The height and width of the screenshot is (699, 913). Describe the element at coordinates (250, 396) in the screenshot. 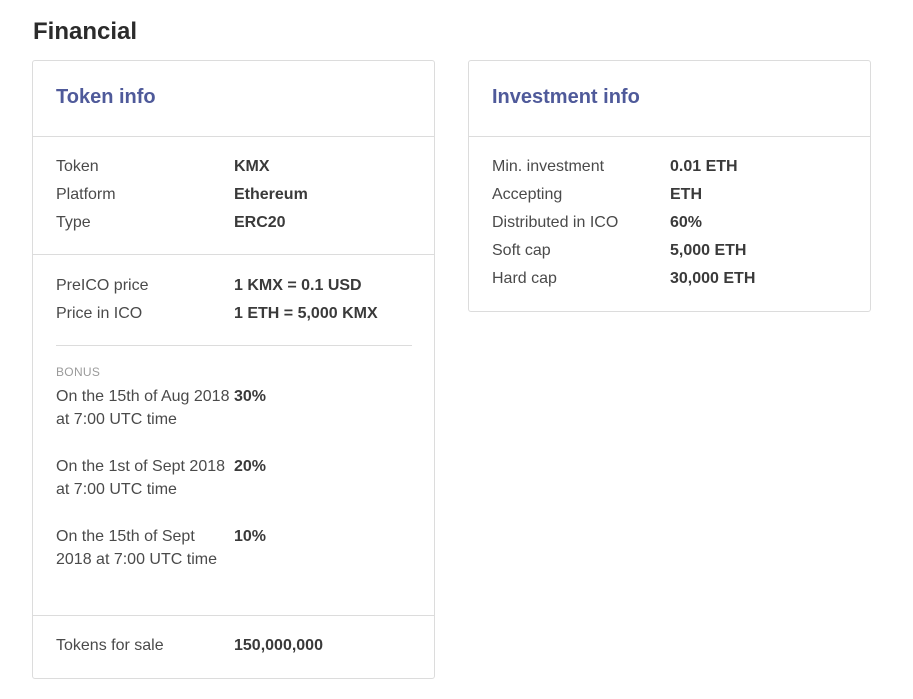

I see `bonus-percent: 30%` at that location.